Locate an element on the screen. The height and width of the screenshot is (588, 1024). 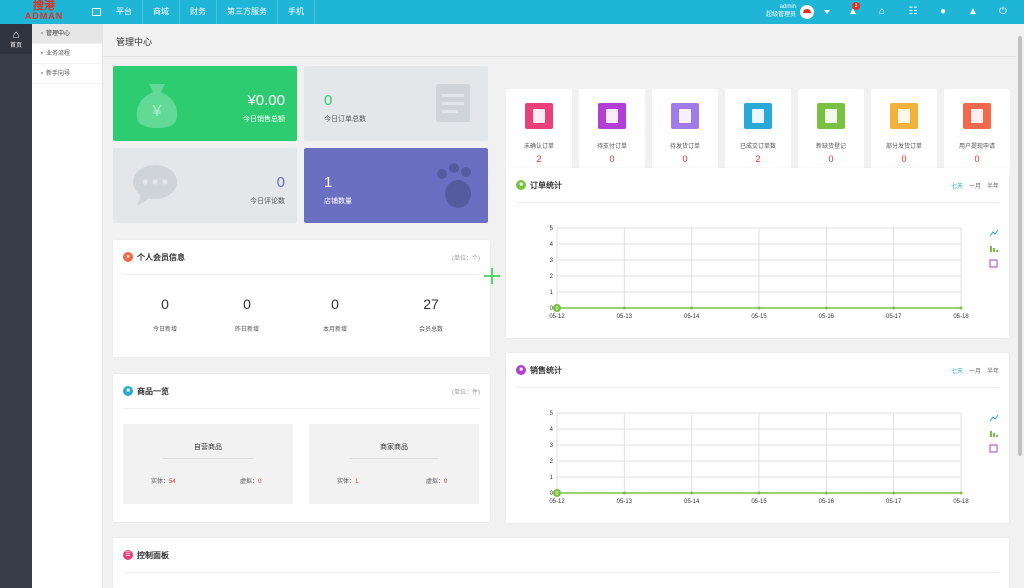
x-tick-label: 05-12 is located at coordinates (557, 502).